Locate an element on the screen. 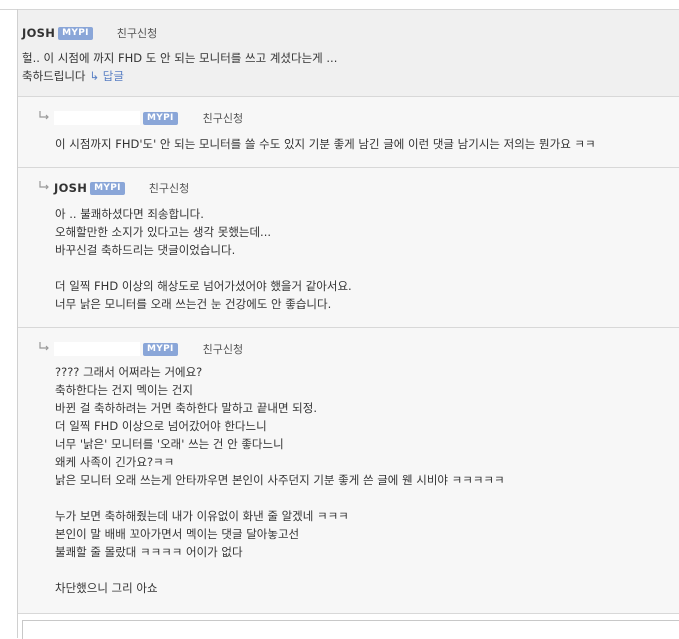 The height and width of the screenshot is (639, 679). comment-line: 축하드립니다 is located at coordinates (54, 76).